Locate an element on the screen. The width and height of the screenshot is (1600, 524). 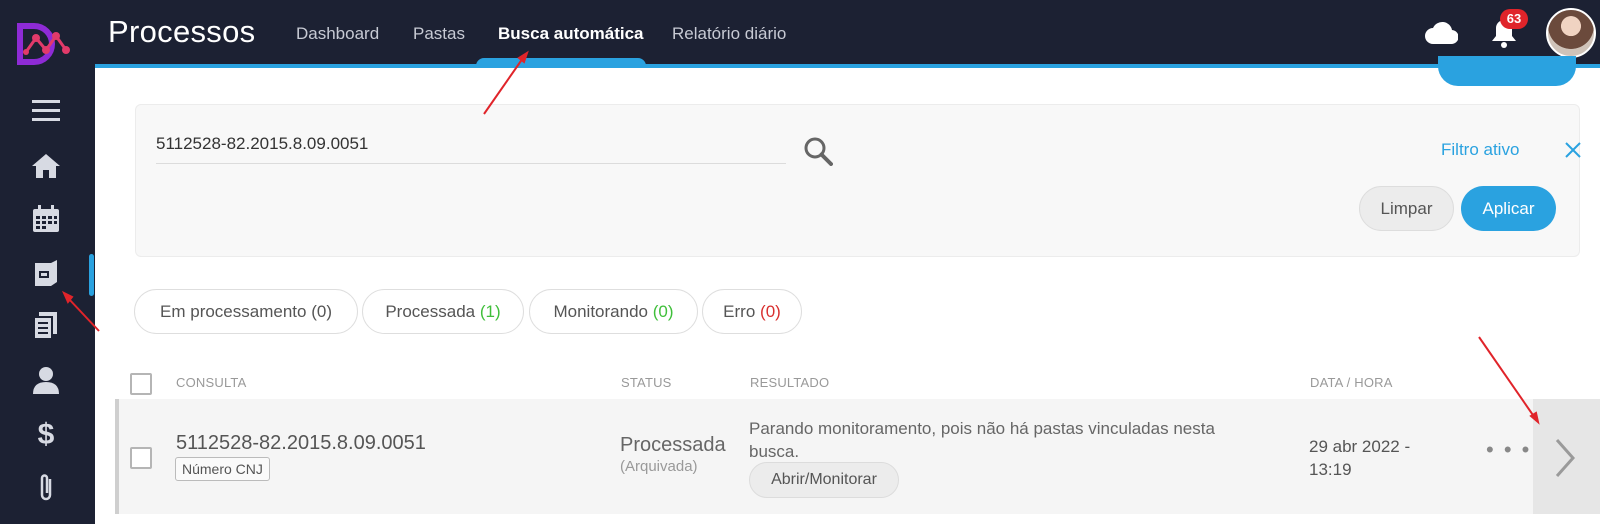
calendar-icon is located at coordinates (46, 219).